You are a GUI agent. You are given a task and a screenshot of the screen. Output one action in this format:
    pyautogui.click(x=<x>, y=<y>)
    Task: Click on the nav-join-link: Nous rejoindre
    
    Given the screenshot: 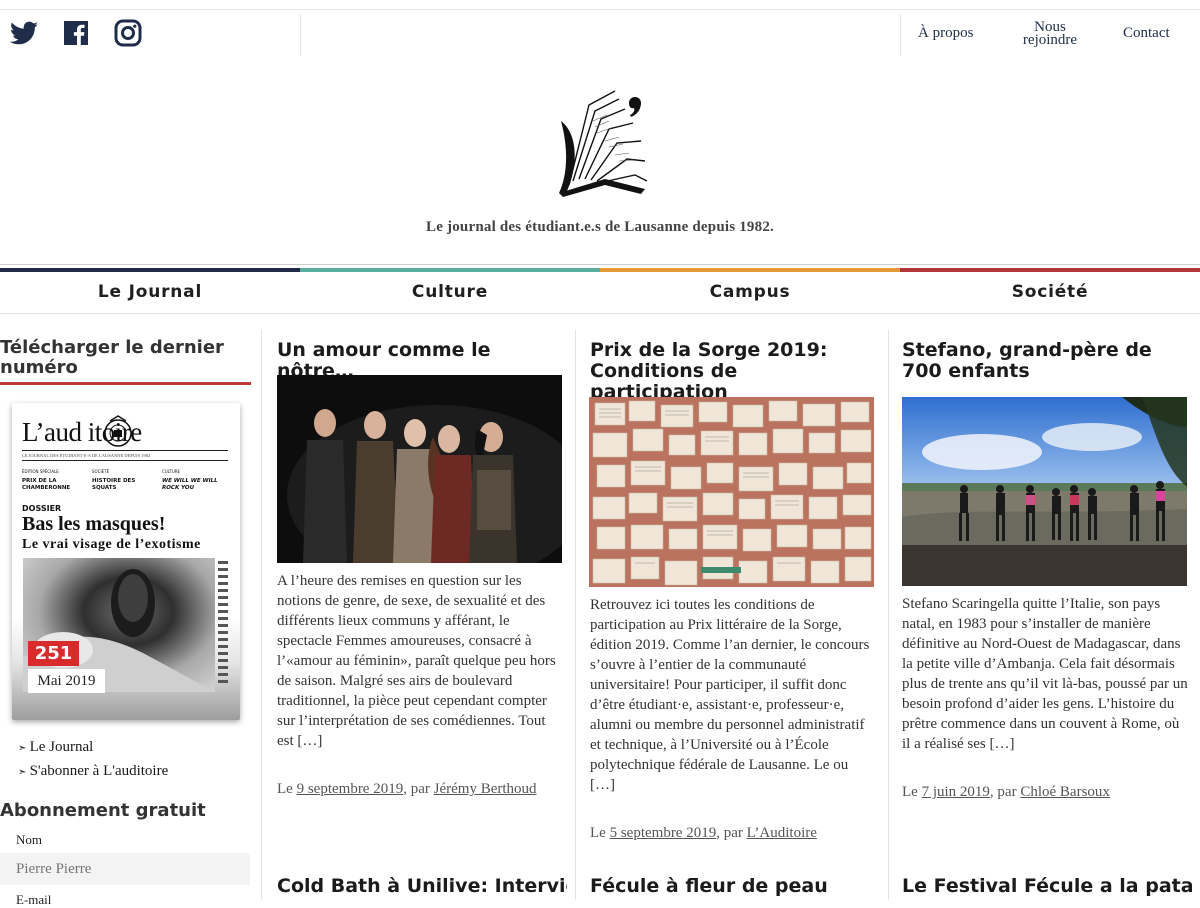 What is the action you would take?
    pyautogui.click(x=1050, y=34)
    